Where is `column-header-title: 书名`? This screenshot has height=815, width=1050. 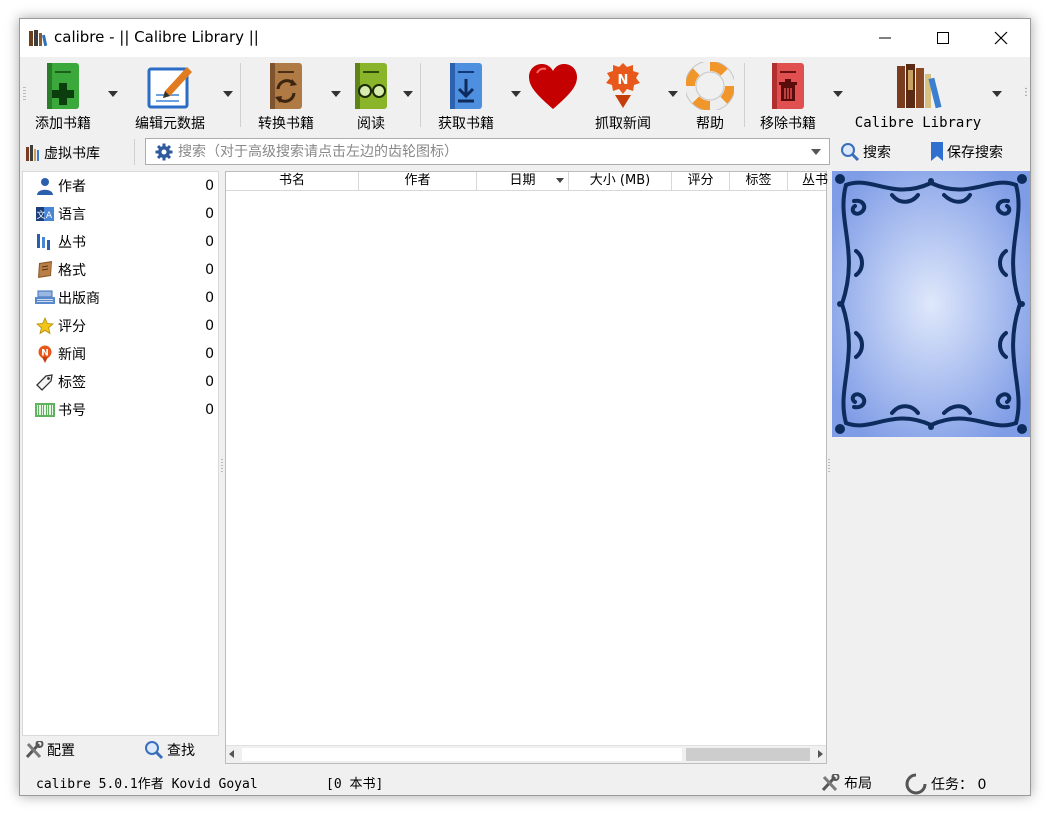
column-header-title: 书名 is located at coordinates (292, 181).